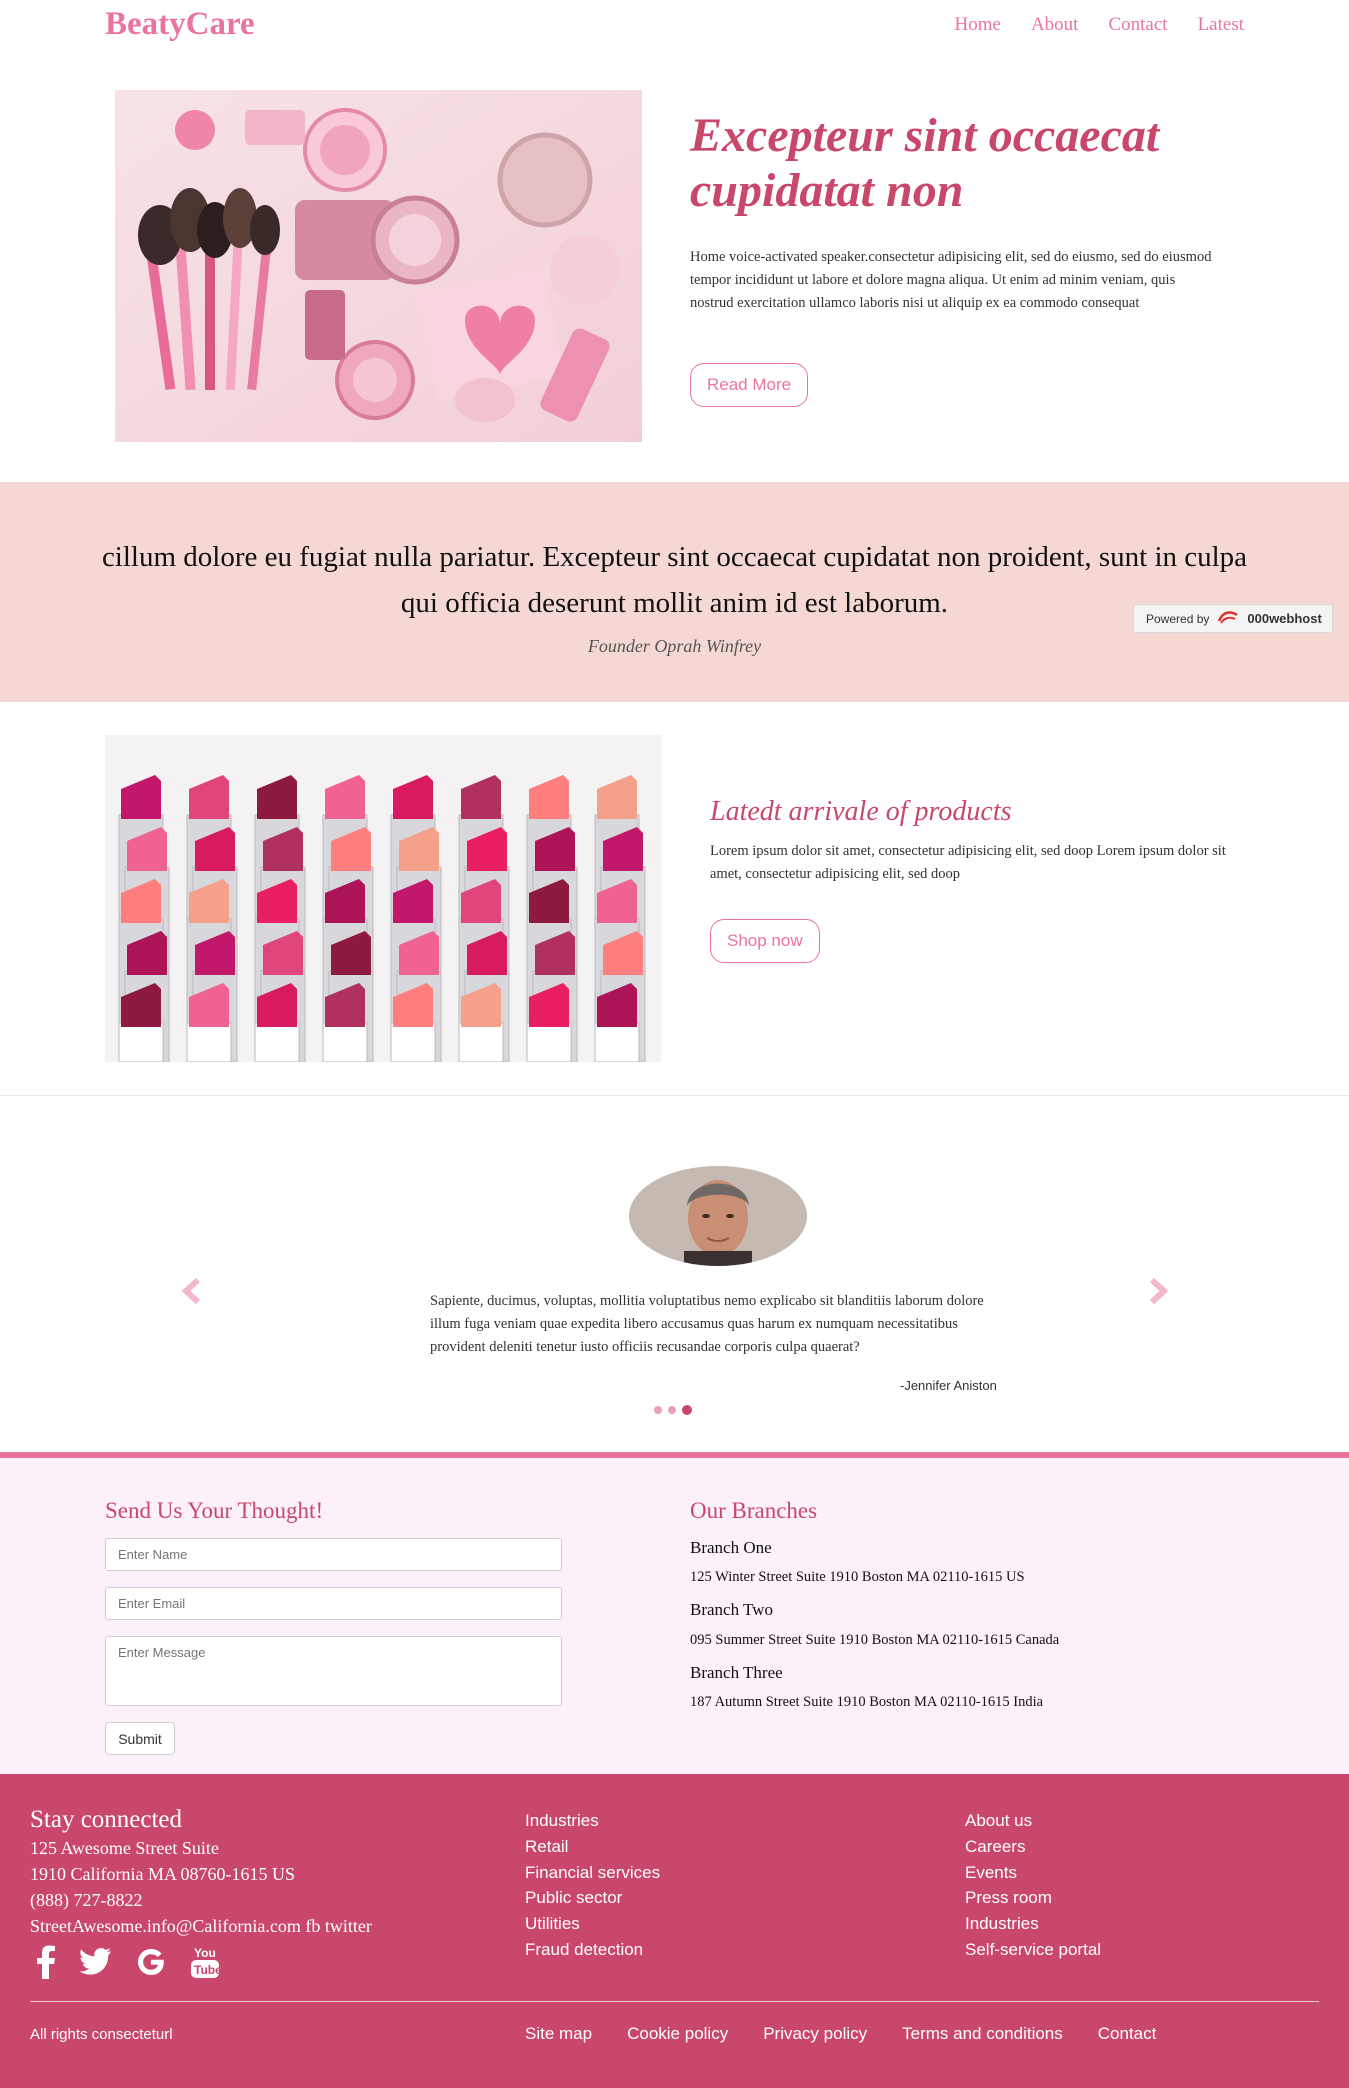  Describe the element at coordinates (1221, 25) in the screenshot. I see `nav-link-latest: Latest` at that location.